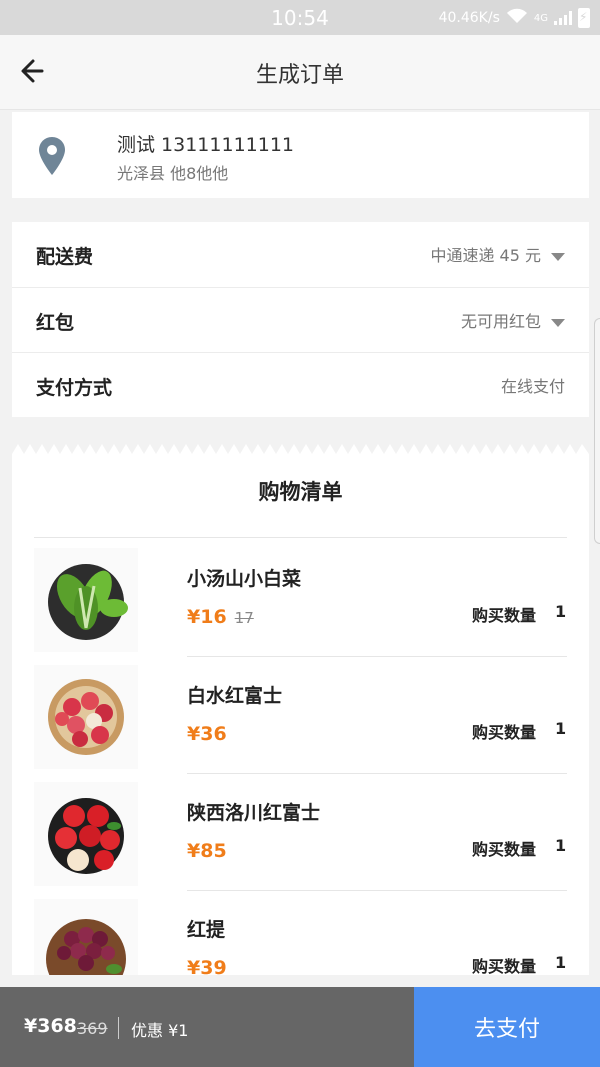 The image size is (600, 1067). I want to click on red-grapes-image, so click(86, 937).